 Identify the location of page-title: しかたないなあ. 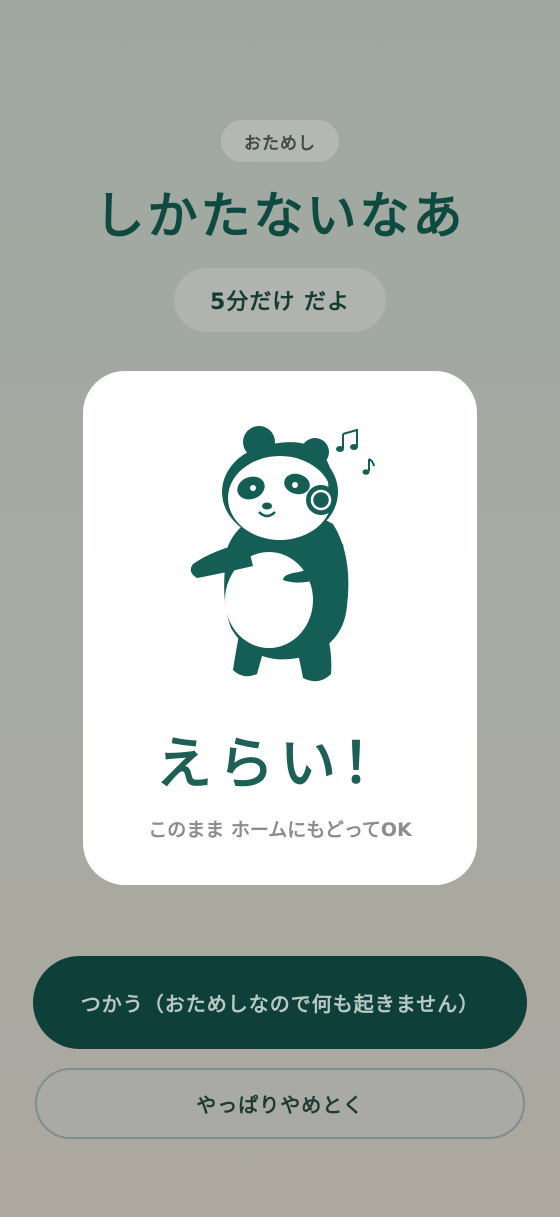
(280, 216).